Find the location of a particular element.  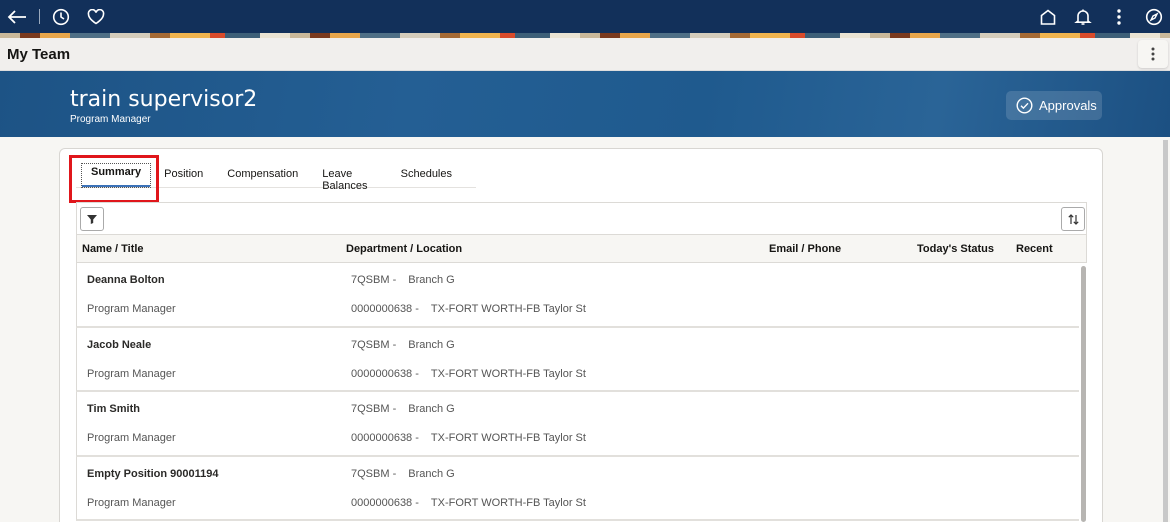

sort-icon is located at coordinates (1073, 219).